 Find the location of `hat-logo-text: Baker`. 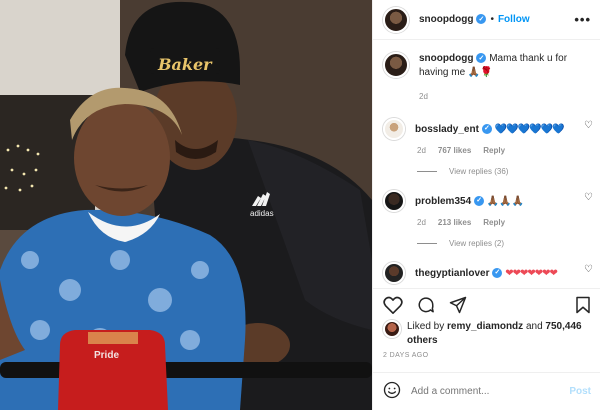

hat-logo-text: Baker is located at coordinates (185, 64).